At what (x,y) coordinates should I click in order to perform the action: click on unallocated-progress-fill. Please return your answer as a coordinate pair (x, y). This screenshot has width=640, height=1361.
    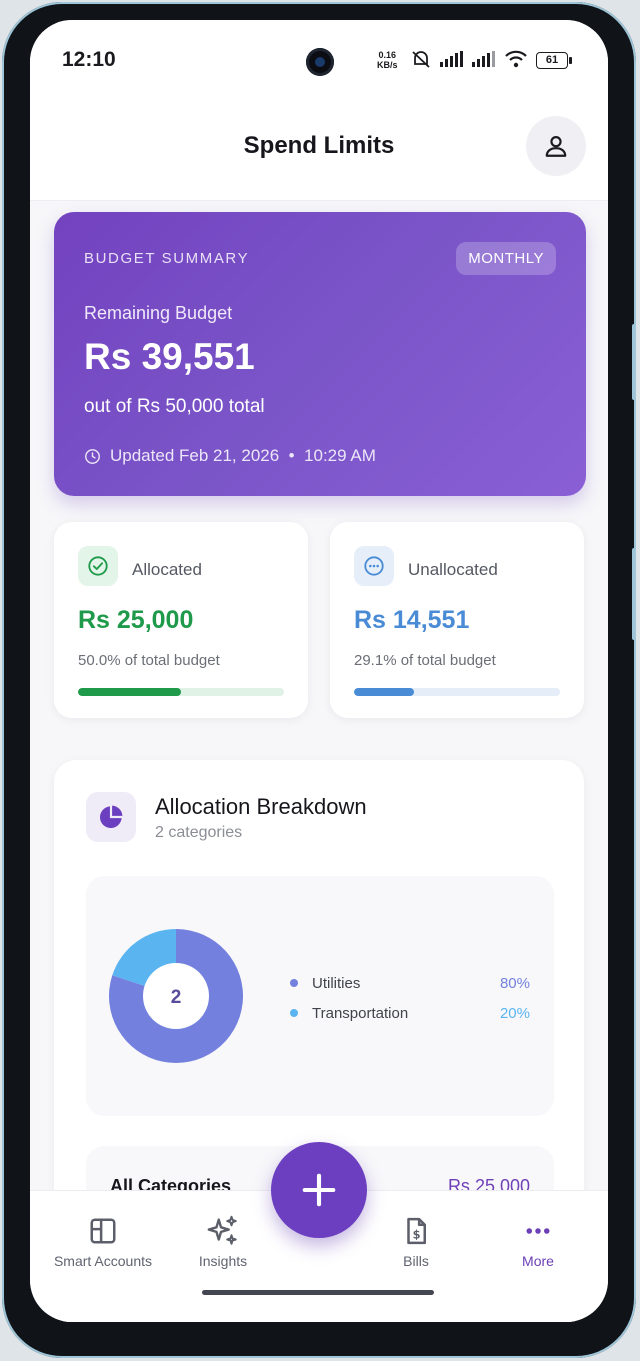
    Looking at the image, I should click on (384, 692).